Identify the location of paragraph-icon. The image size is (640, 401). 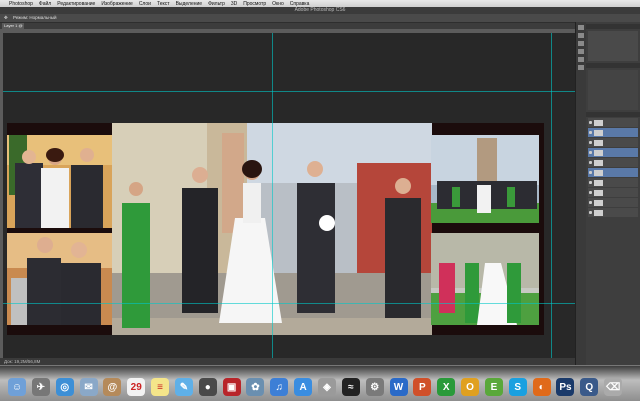
(581, 59).